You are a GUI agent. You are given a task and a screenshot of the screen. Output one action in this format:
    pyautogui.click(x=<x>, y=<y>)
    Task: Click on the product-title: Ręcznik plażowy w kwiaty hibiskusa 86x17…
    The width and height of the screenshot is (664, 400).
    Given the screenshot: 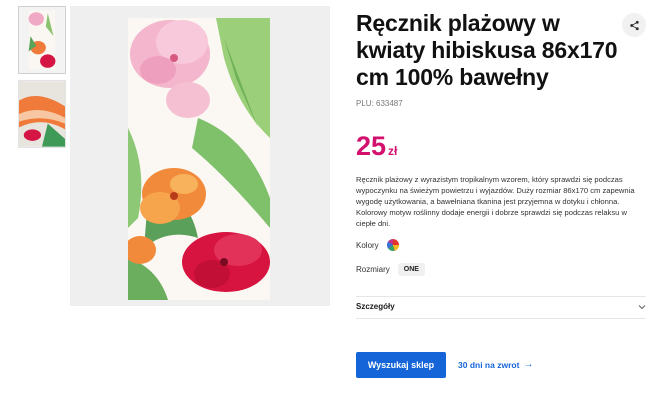 What is the action you would take?
    pyautogui.click(x=487, y=50)
    